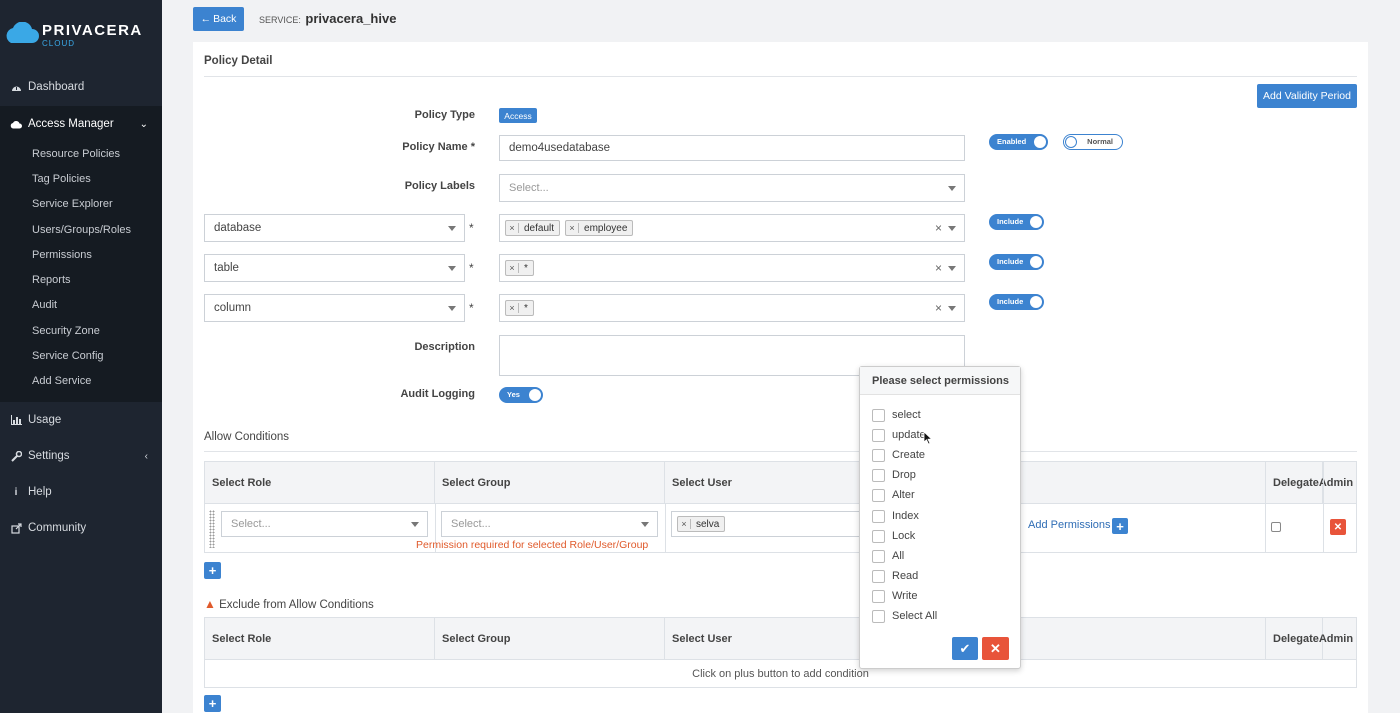 This screenshot has width=1400, height=713. I want to click on cancel-close-button: ✕, so click(995, 648).